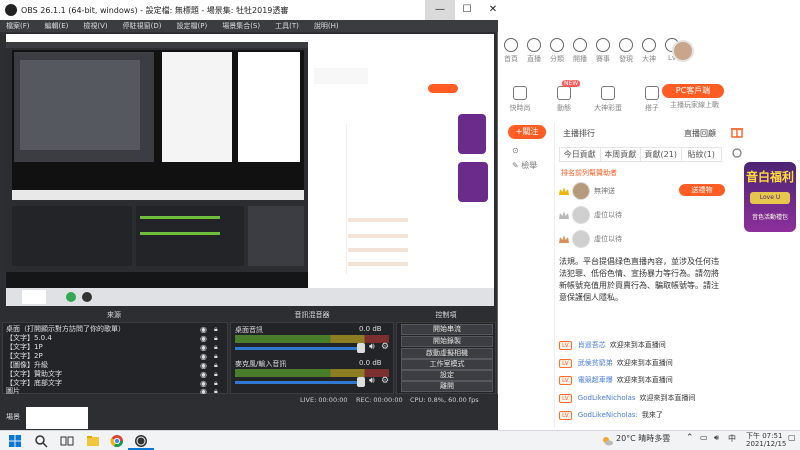 Image resolution: width=800 pixels, height=450 pixels. What do you see at coordinates (626, 51) in the screenshot?
I see `nav-item: 發現` at bounding box center [626, 51].